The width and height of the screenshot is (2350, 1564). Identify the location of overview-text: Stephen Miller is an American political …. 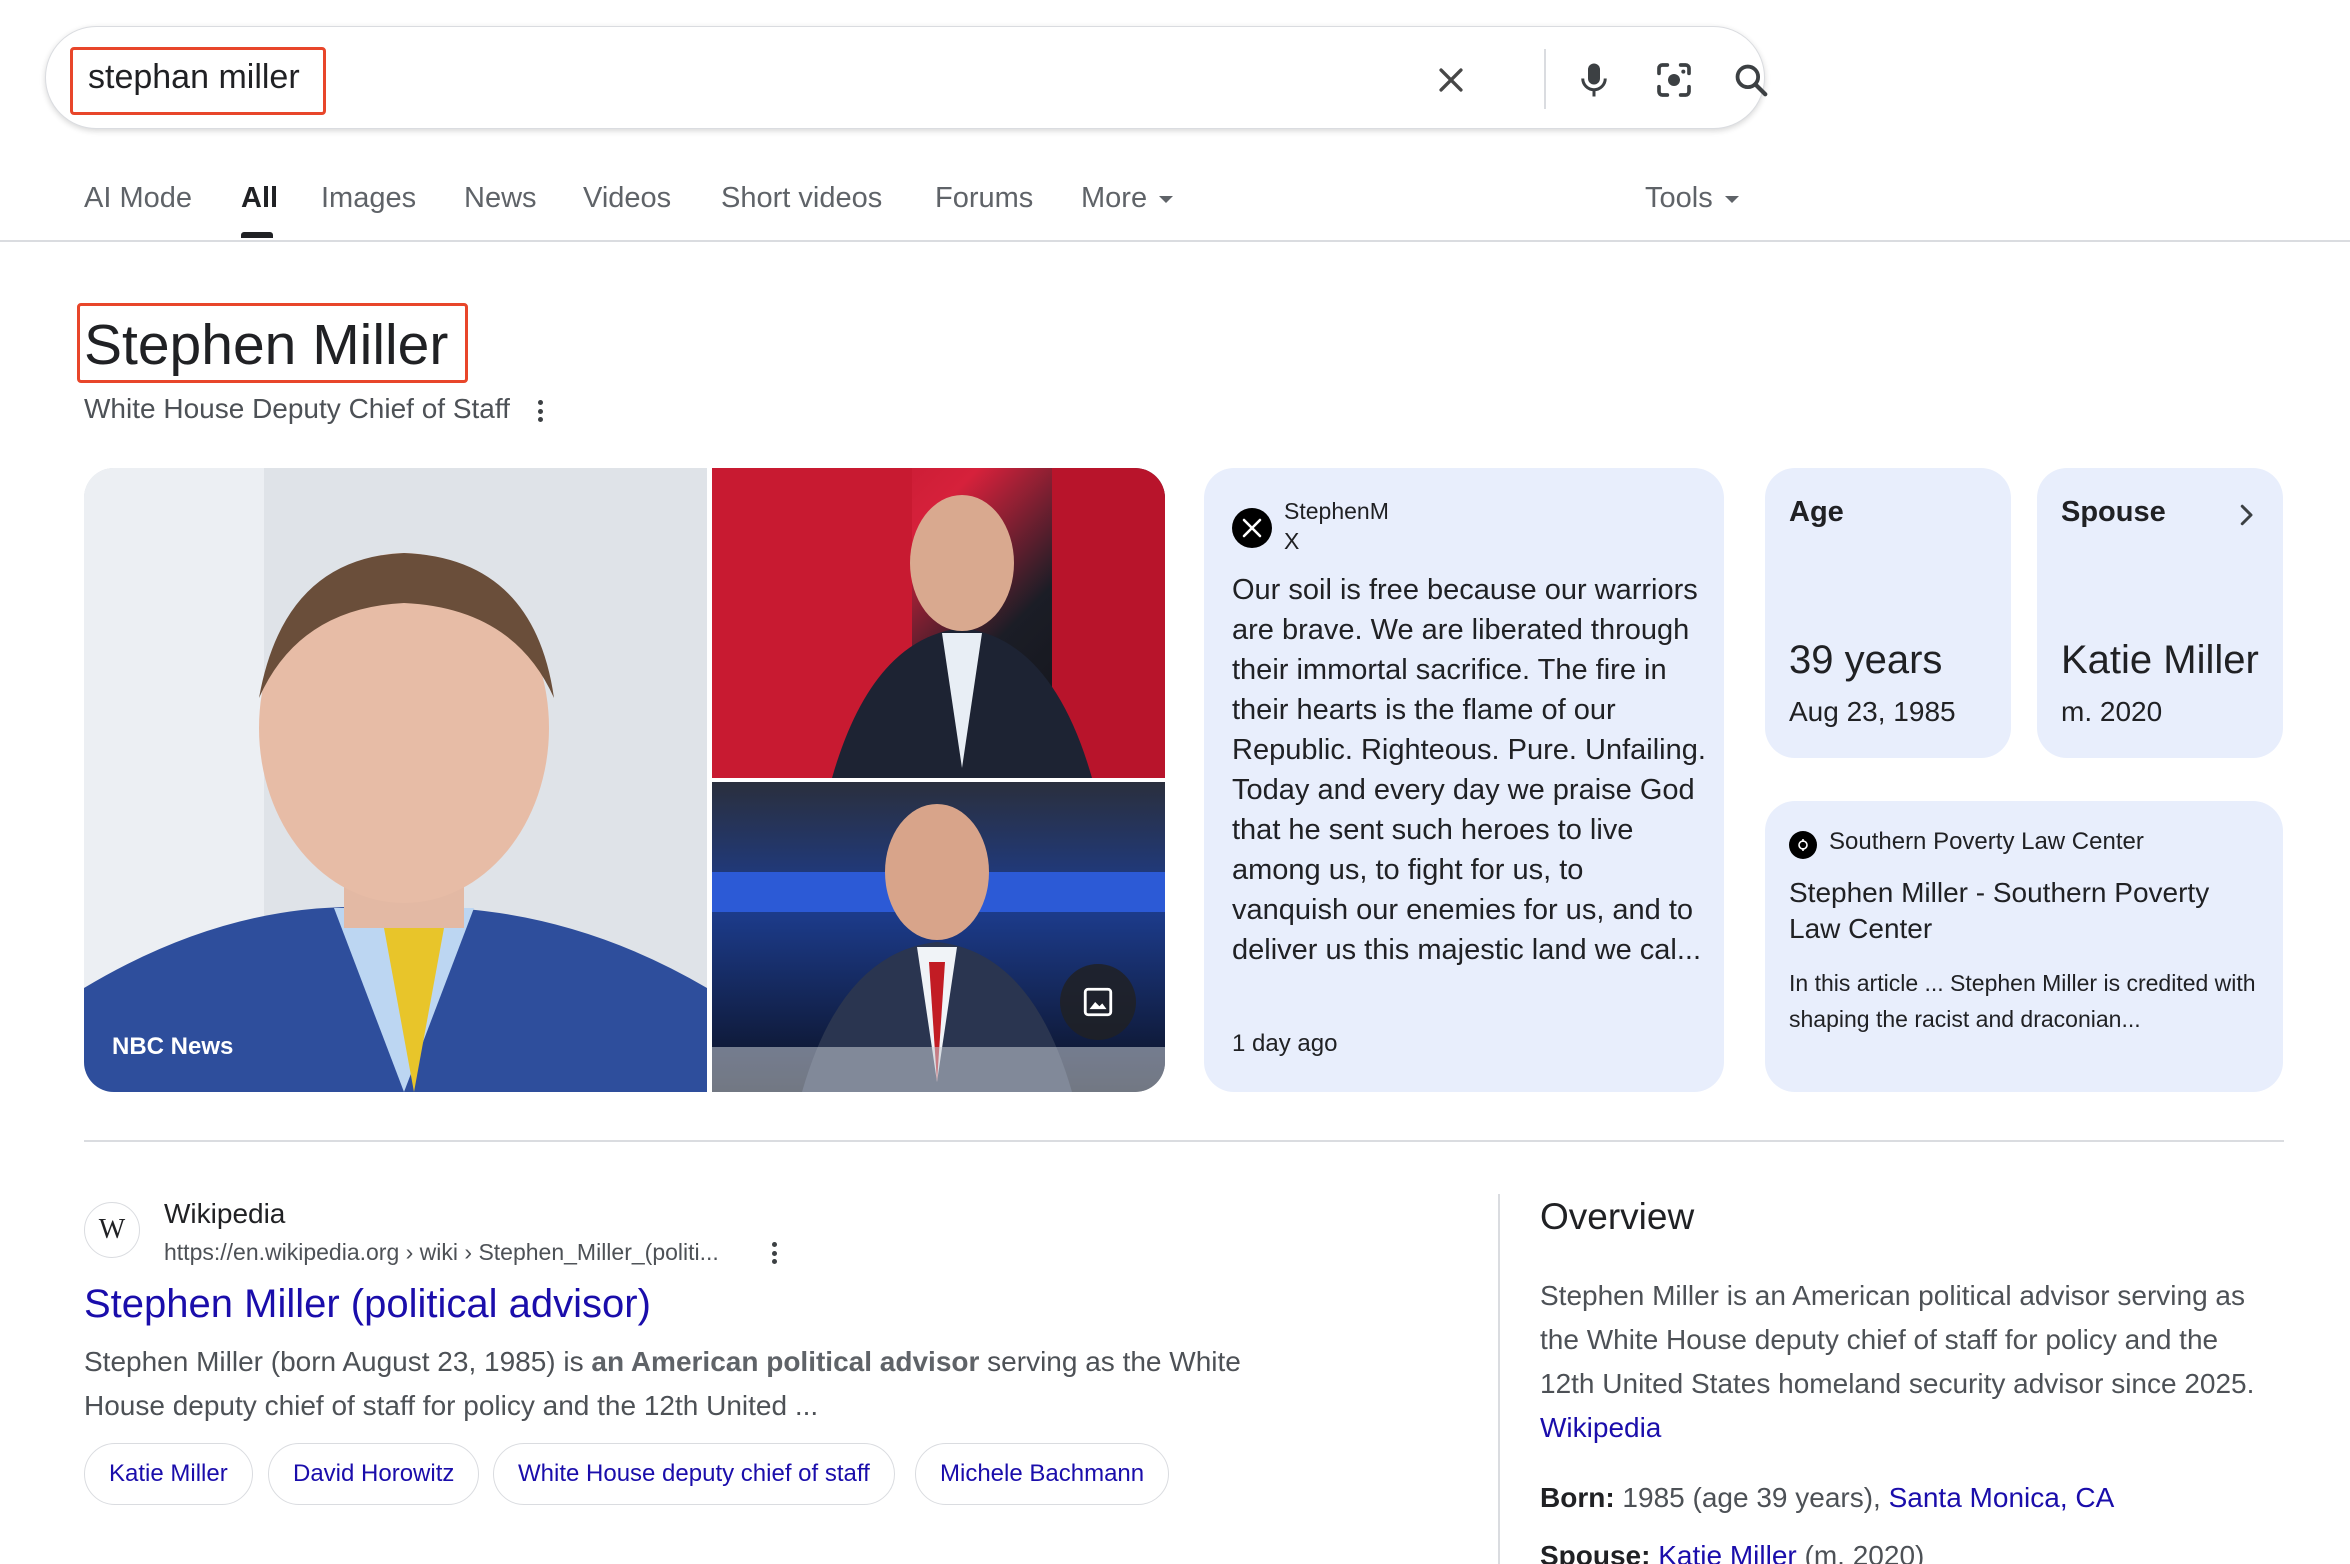
(1910, 1362).